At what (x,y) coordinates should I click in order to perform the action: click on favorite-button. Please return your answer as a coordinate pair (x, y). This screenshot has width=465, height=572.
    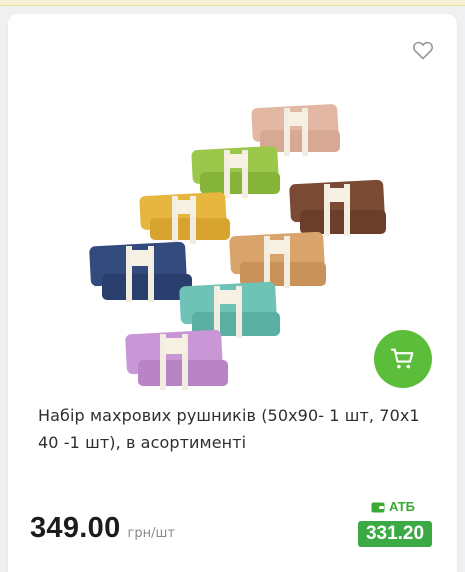
    Looking at the image, I should click on (423, 50).